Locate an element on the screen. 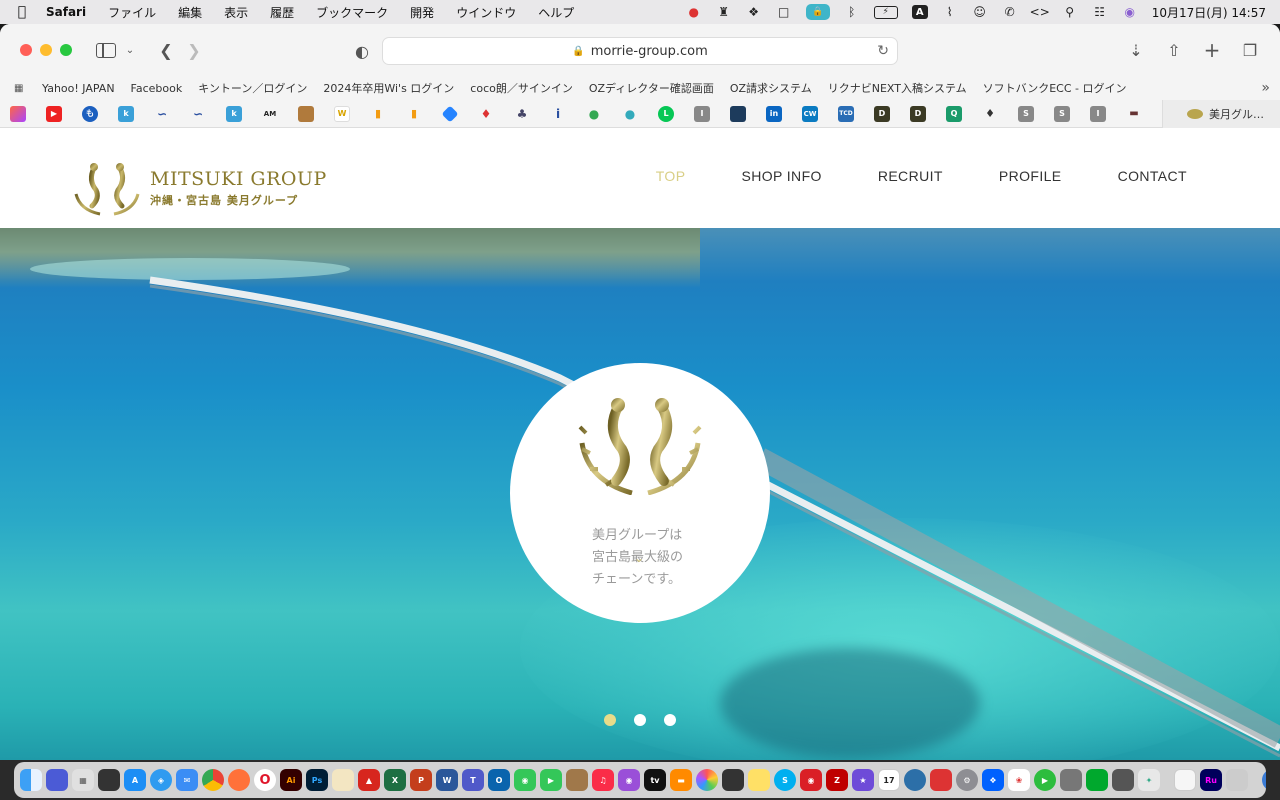  powerpoint-icon: P is located at coordinates (421, 780).